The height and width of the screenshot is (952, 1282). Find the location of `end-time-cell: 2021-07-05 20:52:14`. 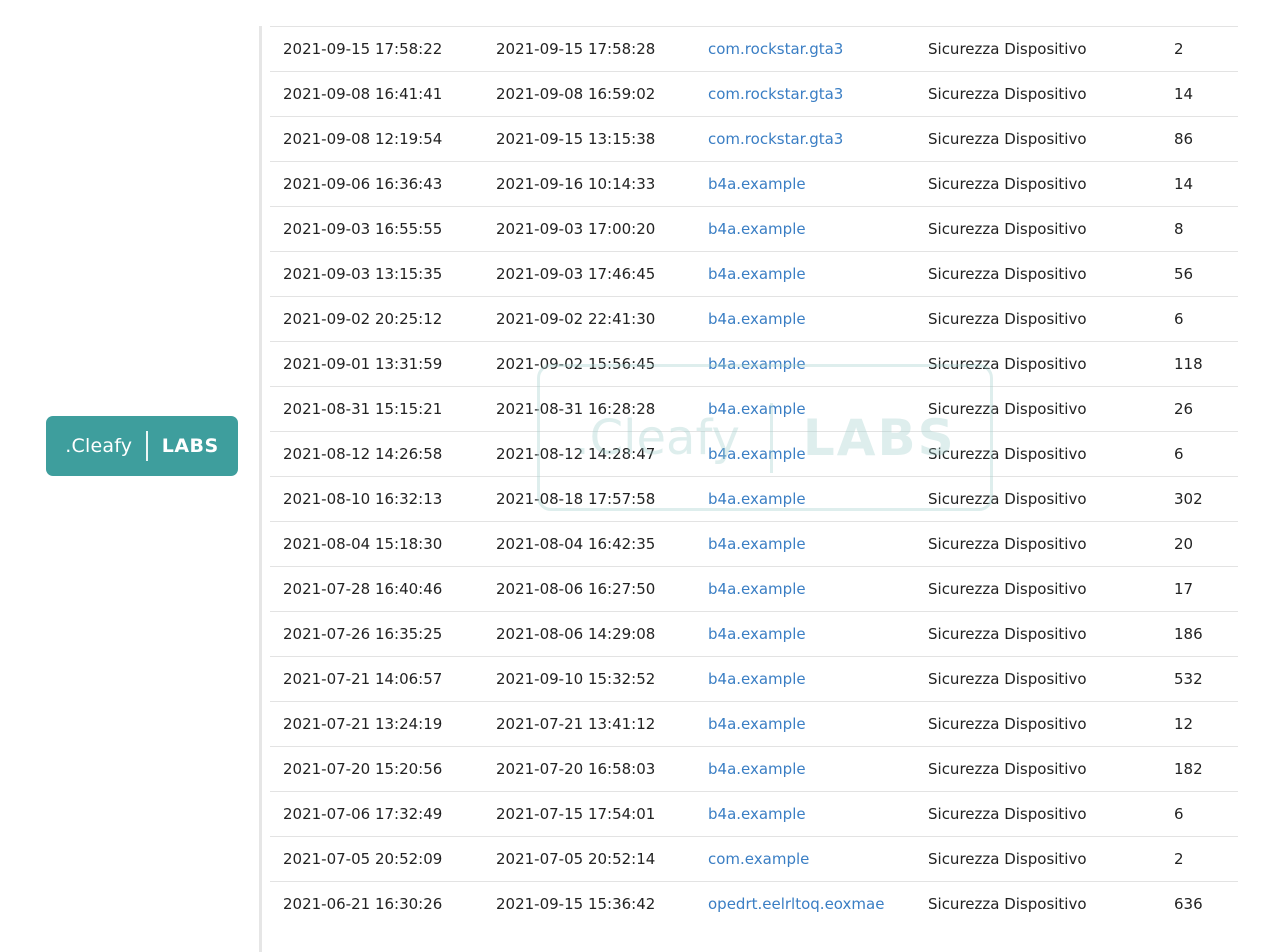

end-time-cell: 2021-07-05 20:52:14 is located at coordinates (576, 859).